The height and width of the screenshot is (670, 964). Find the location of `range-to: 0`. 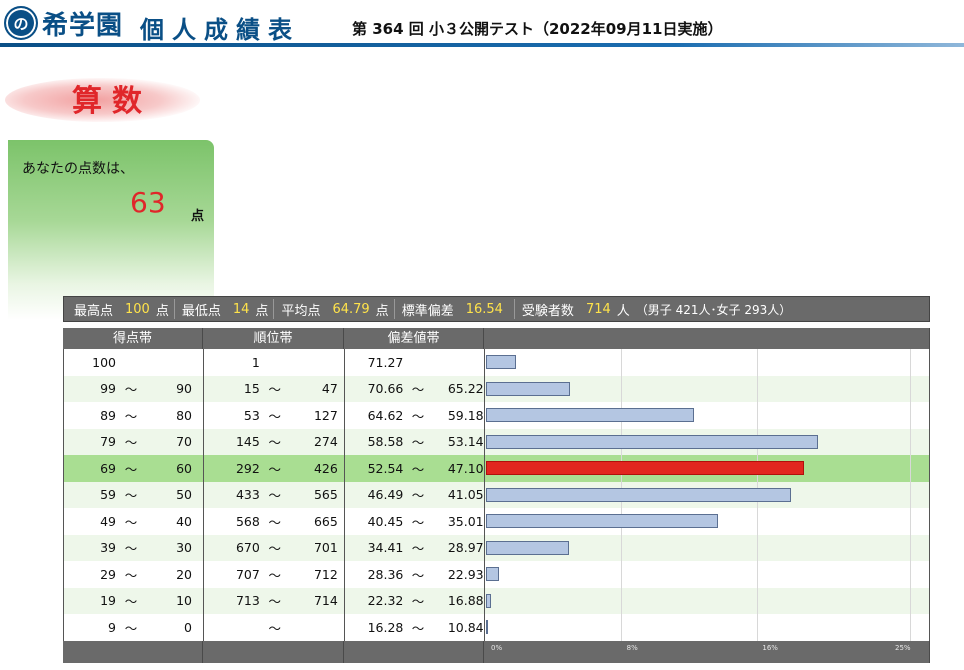

range-to: 0 is located at coordinates (188, 627).